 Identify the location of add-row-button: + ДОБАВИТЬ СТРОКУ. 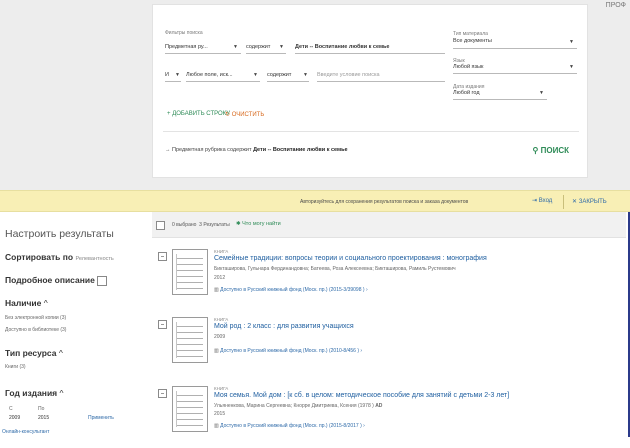
(198, 114).